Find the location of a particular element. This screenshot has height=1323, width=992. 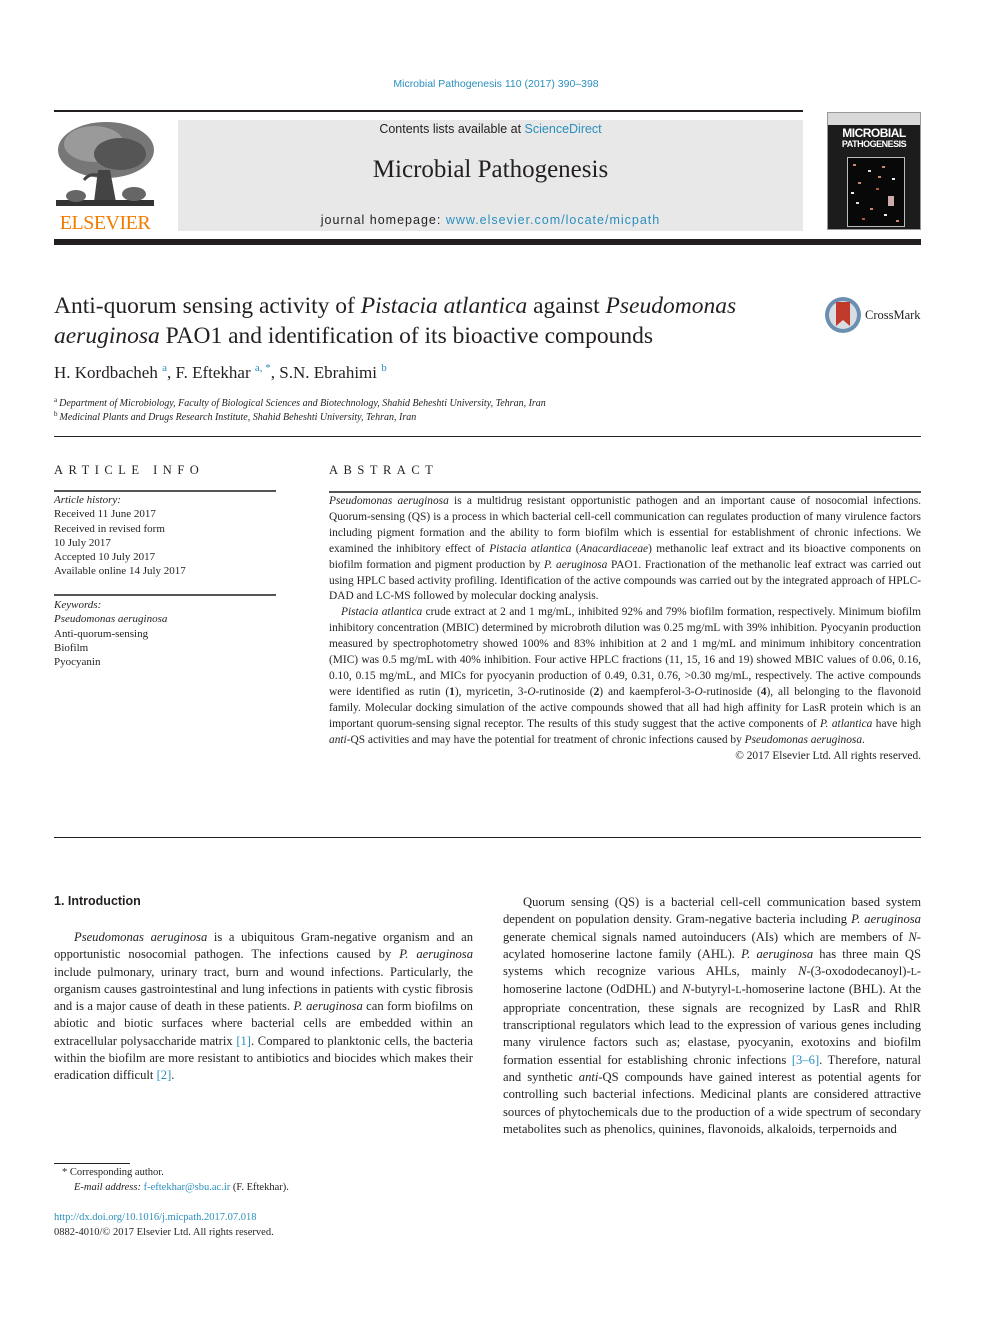

history-item: Received in revised form is located at coordinates (109, 528).